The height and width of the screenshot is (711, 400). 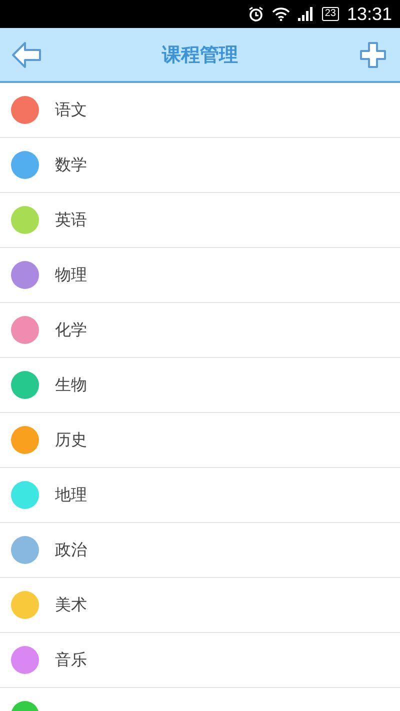 I want to click on course-name: 历史, so click(x=71, y=440).